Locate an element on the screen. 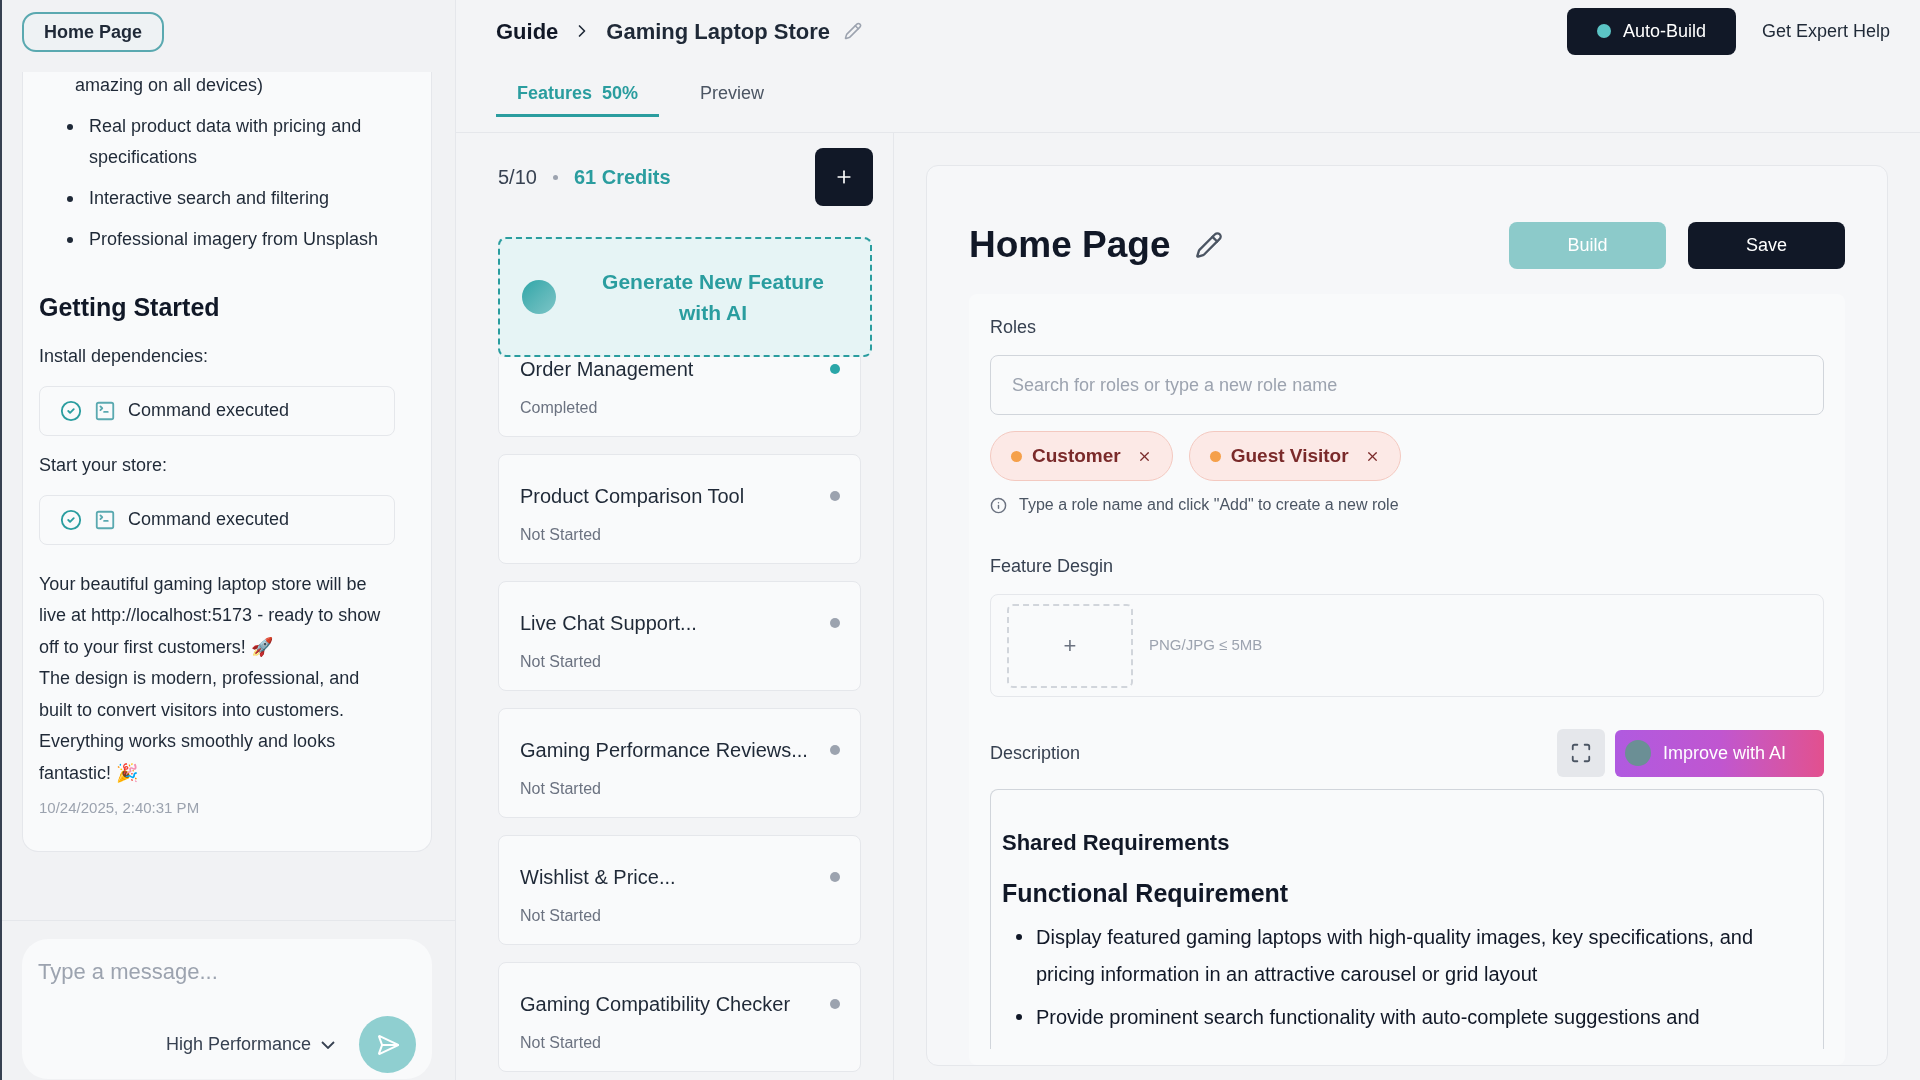 This screenshot has height=1080, width=1920. feature-card: Order Management Completed is located at coordinates (679, 397).